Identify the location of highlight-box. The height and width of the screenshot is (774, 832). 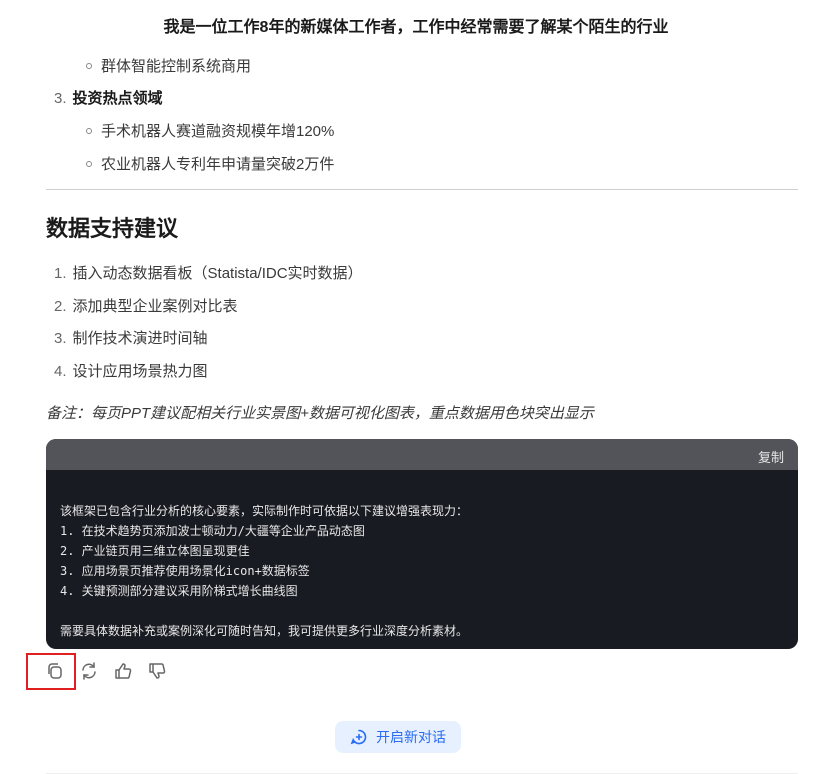
(51, 671).